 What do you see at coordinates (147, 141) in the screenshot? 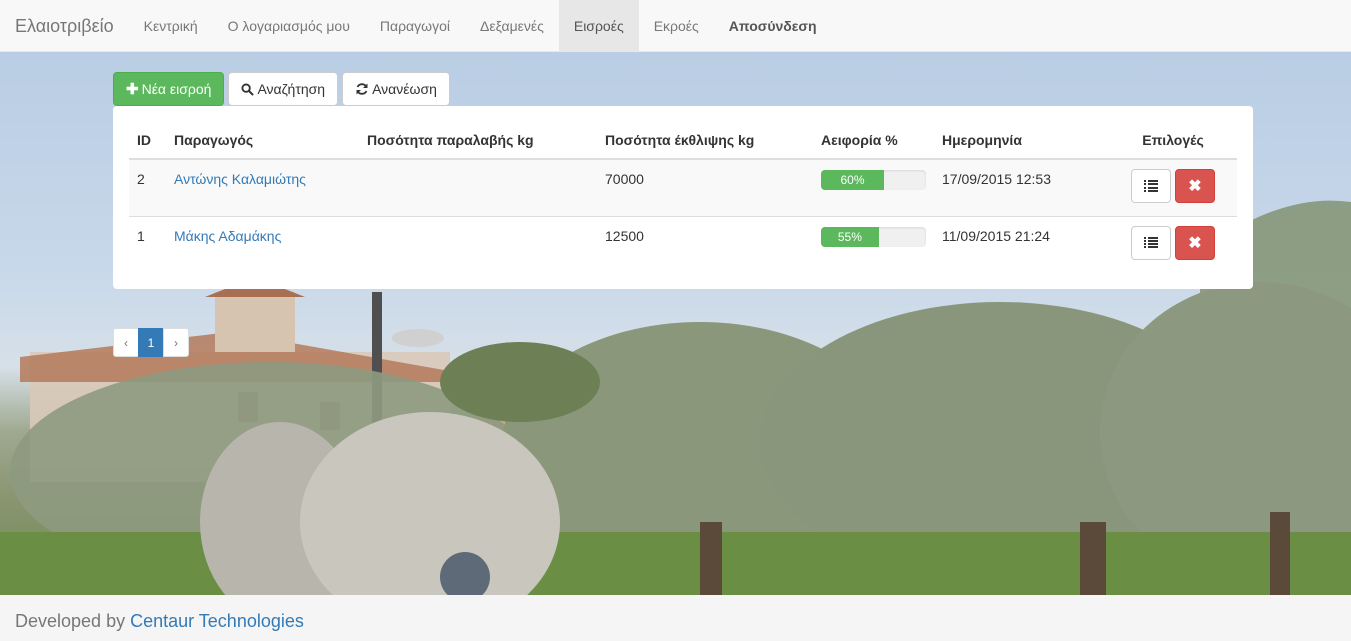
I see `column-header-id: ID` at bounding box center [147, 141].